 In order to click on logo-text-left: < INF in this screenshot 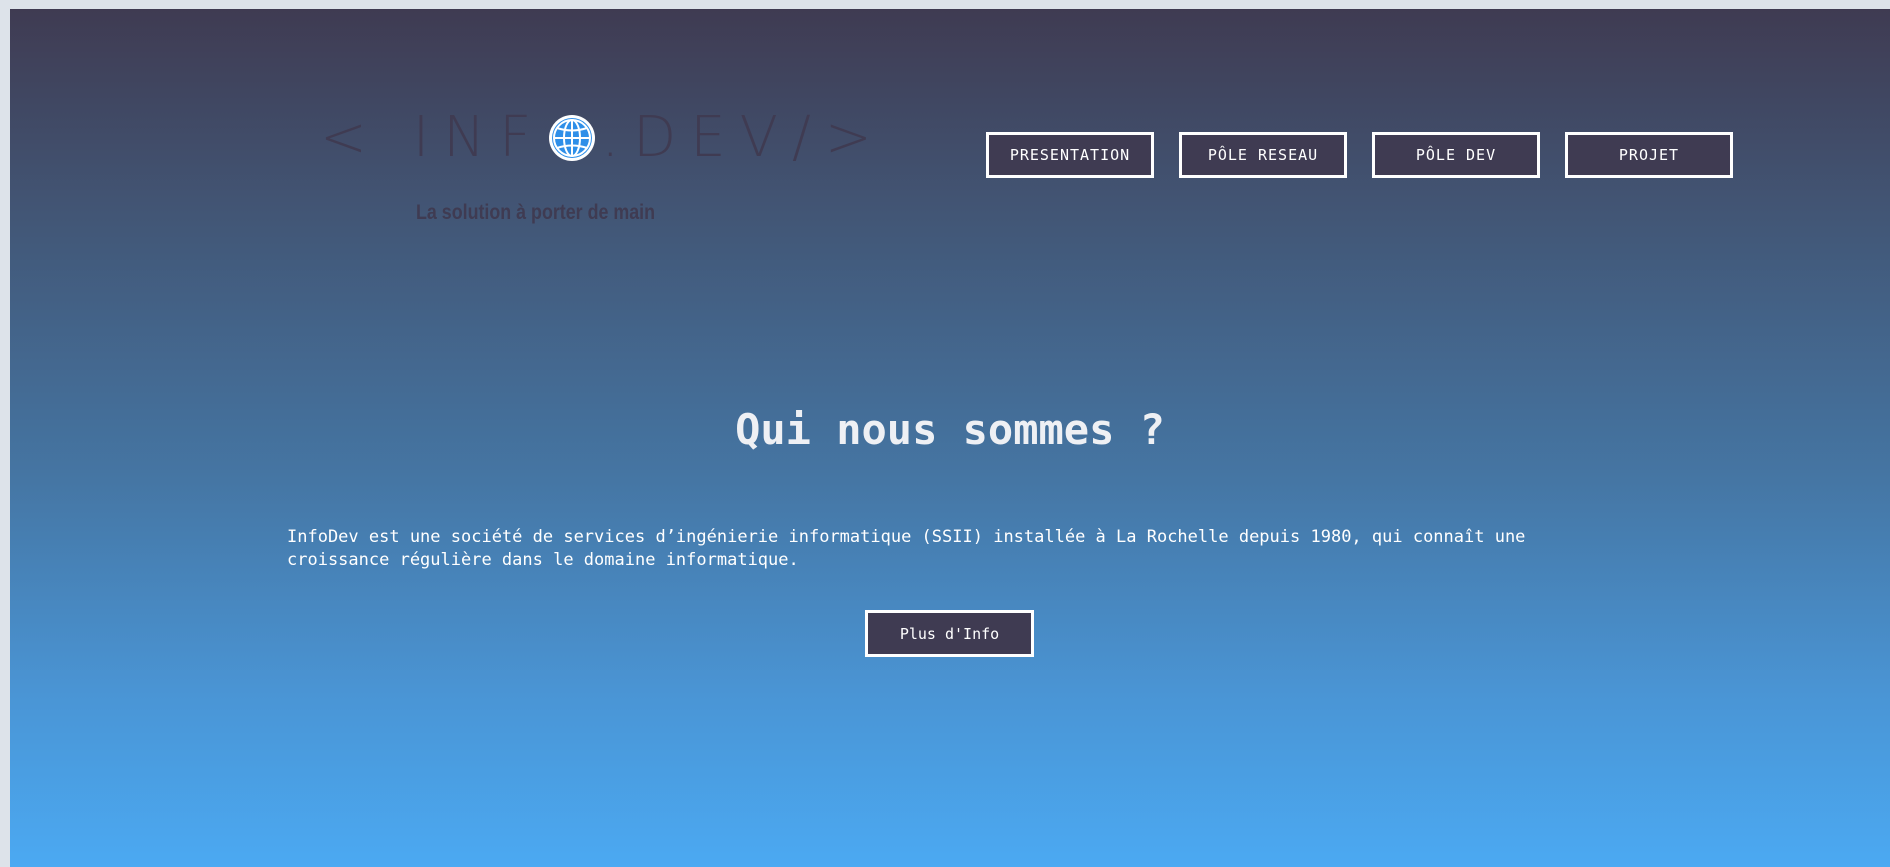, I will do `click(433, 137)`.